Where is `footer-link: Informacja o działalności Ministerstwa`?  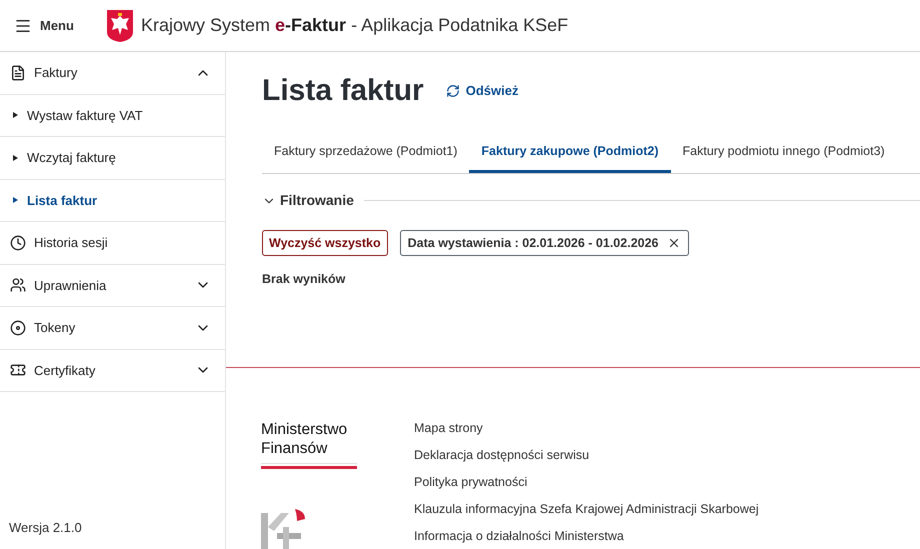
footer-link: Informacja o działalności Ministerstwa is located at coordinates (586, 536).